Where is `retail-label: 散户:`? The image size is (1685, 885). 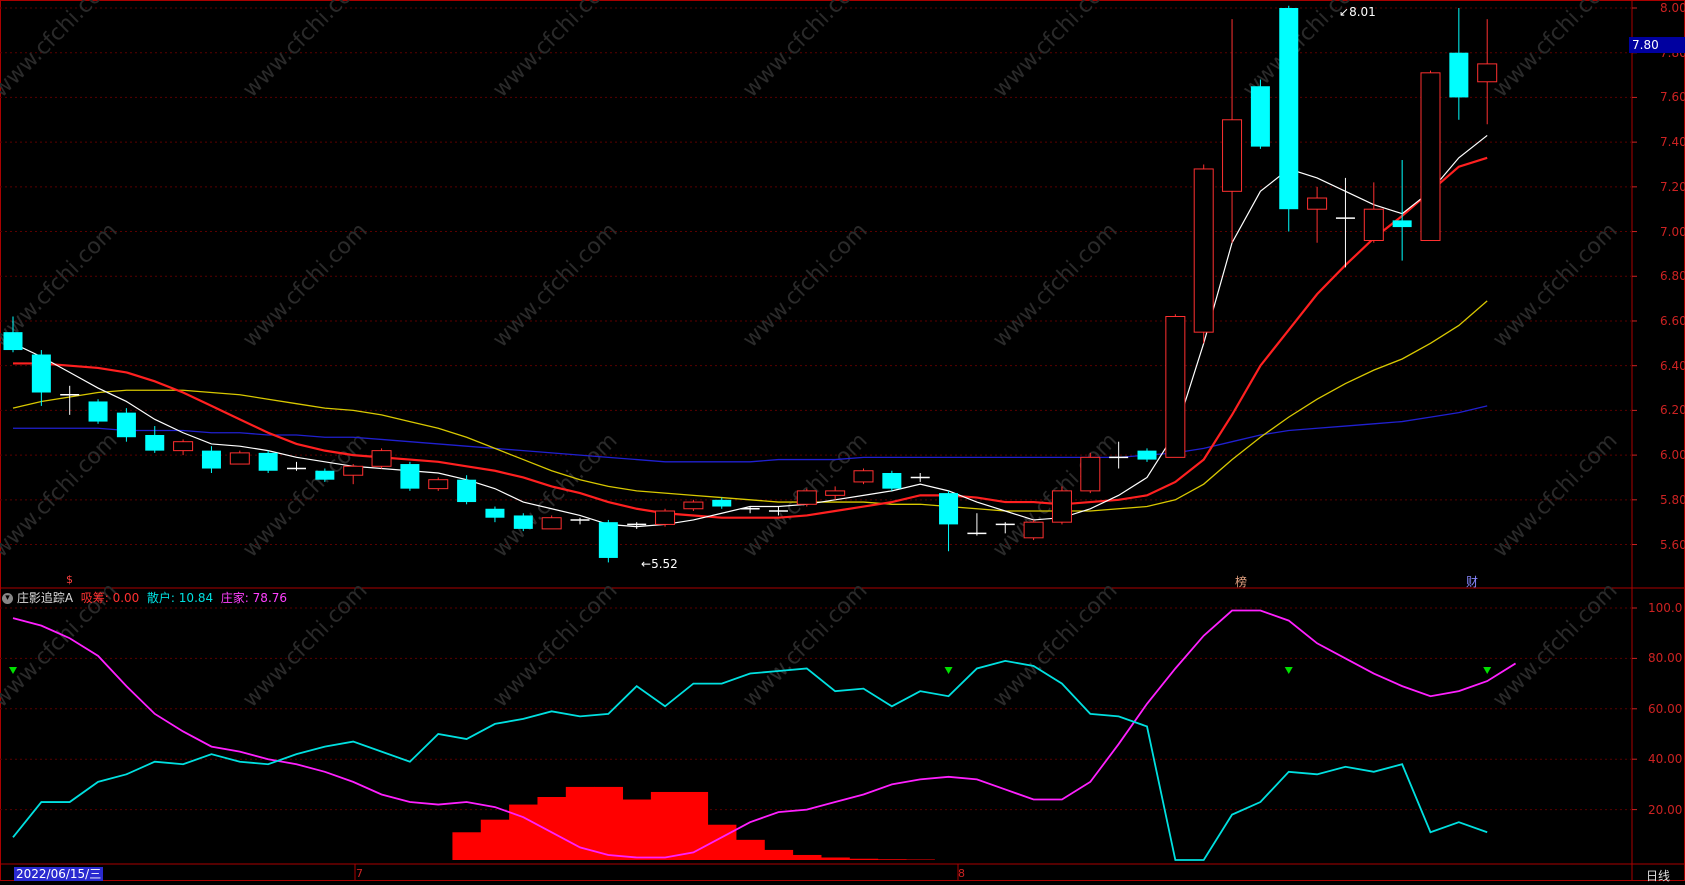
retail-label: 散户: is located at coordinates (160, 598).